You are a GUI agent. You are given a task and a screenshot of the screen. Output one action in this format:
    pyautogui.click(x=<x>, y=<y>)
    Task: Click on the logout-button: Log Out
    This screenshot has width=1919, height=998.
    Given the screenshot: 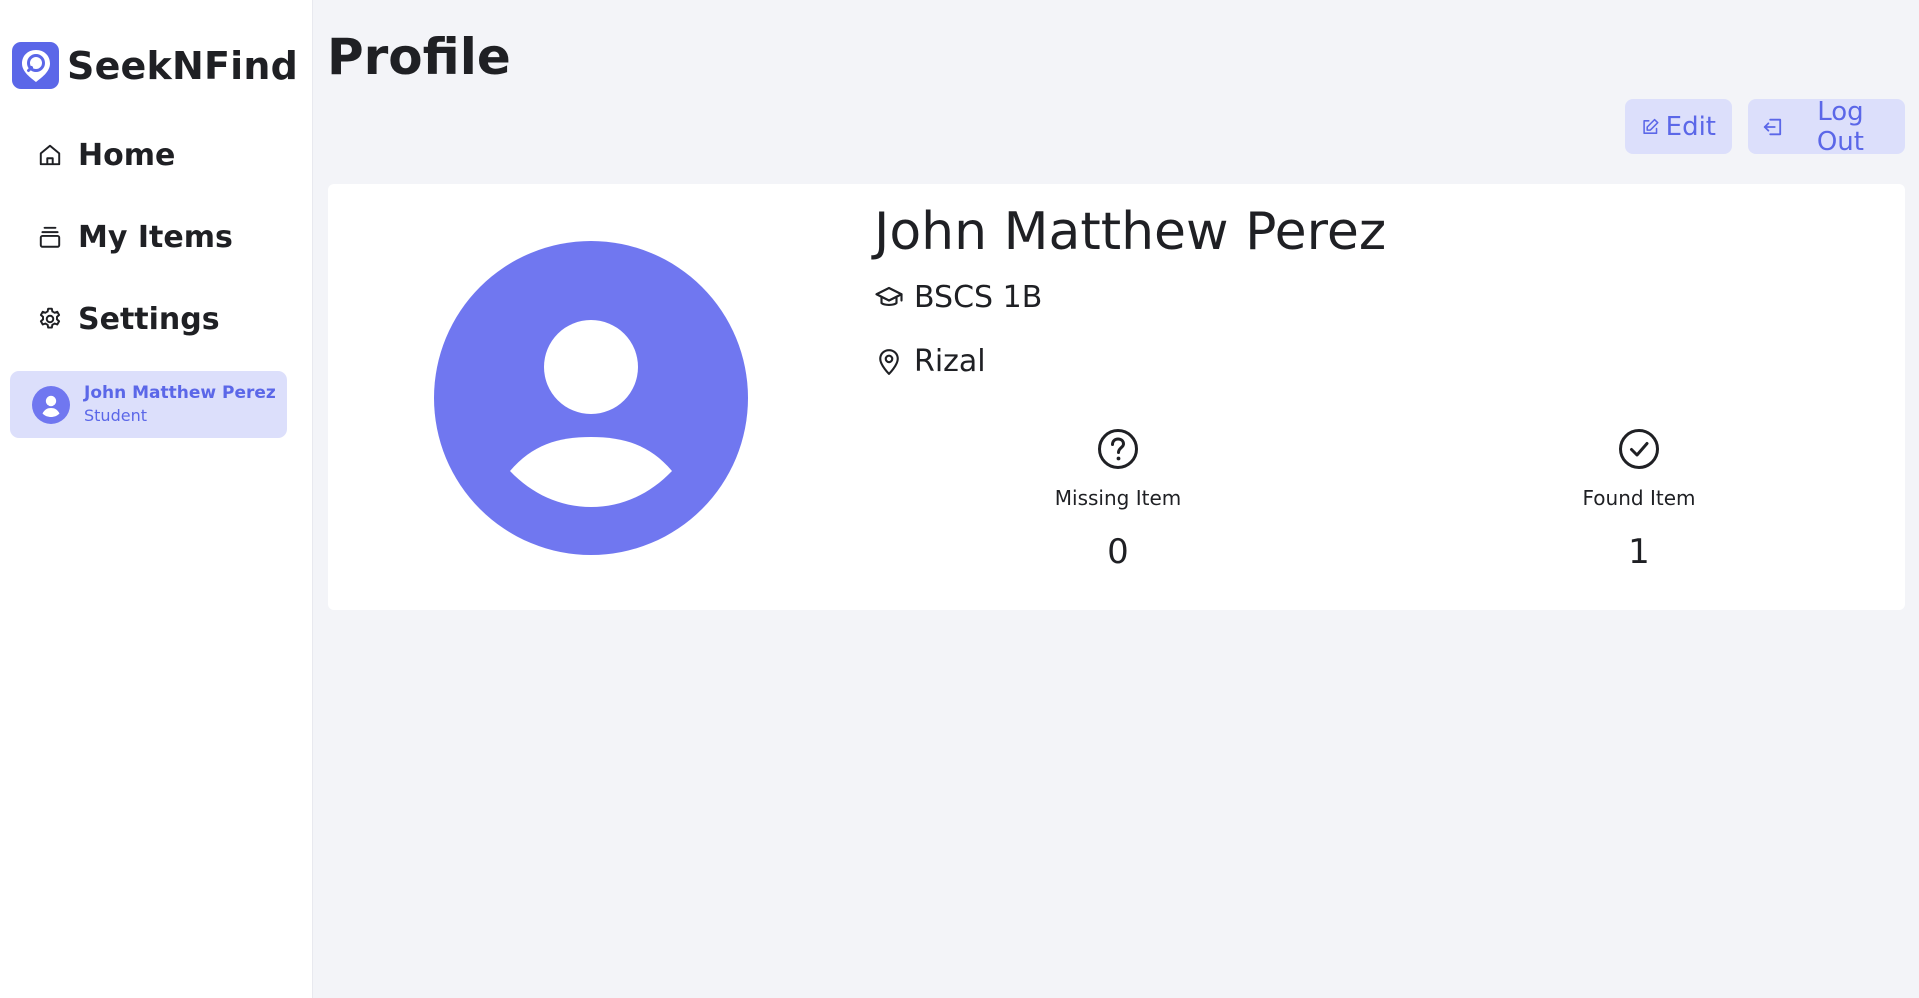 What is the action you would take?
    pyautogui.click(x=1826, y=126)
    